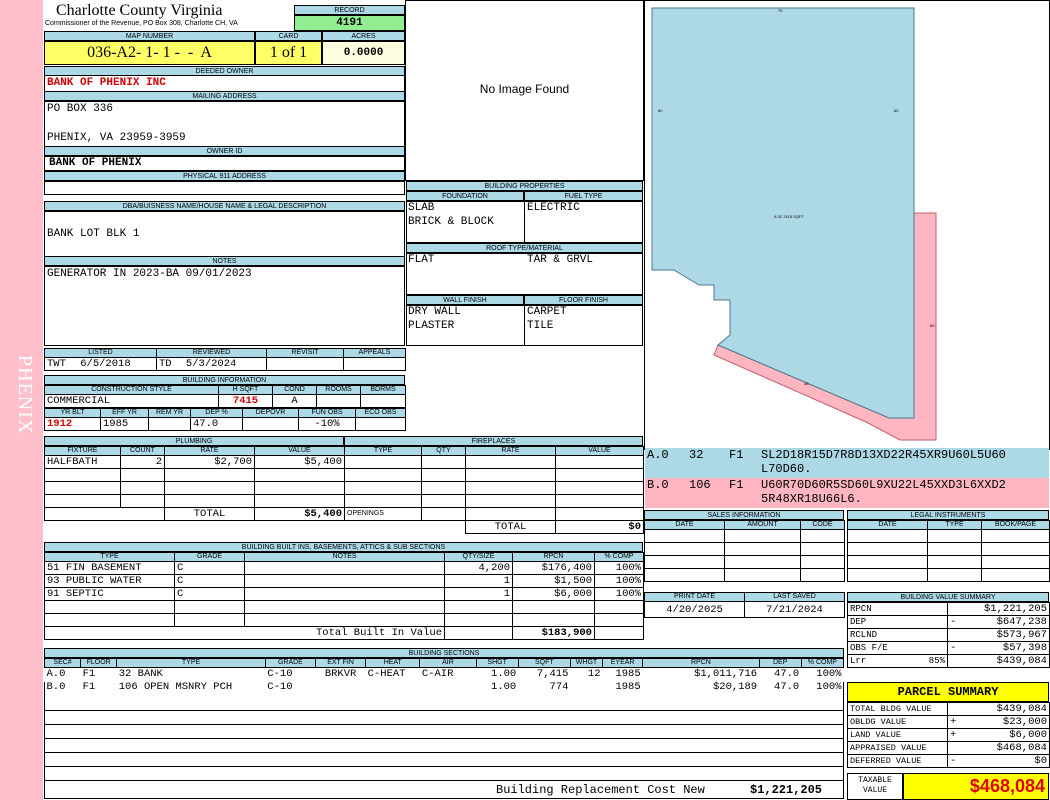  Describe the element at coordinates (448, 663) in the screenshot. I see `section-col-air: AIR` at that location.